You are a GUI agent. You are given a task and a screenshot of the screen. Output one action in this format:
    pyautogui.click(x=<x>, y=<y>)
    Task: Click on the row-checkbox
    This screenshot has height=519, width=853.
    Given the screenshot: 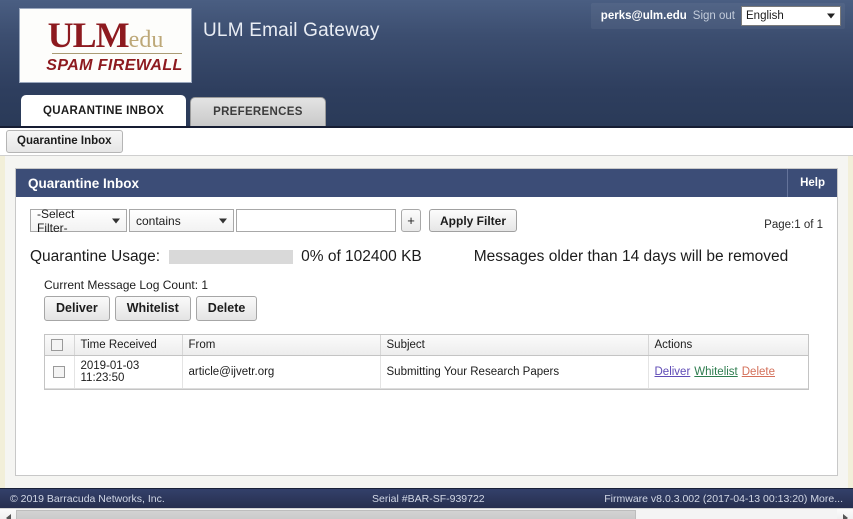 What is the action you would take?
    pyautogui.click(x=59, y=372)
    